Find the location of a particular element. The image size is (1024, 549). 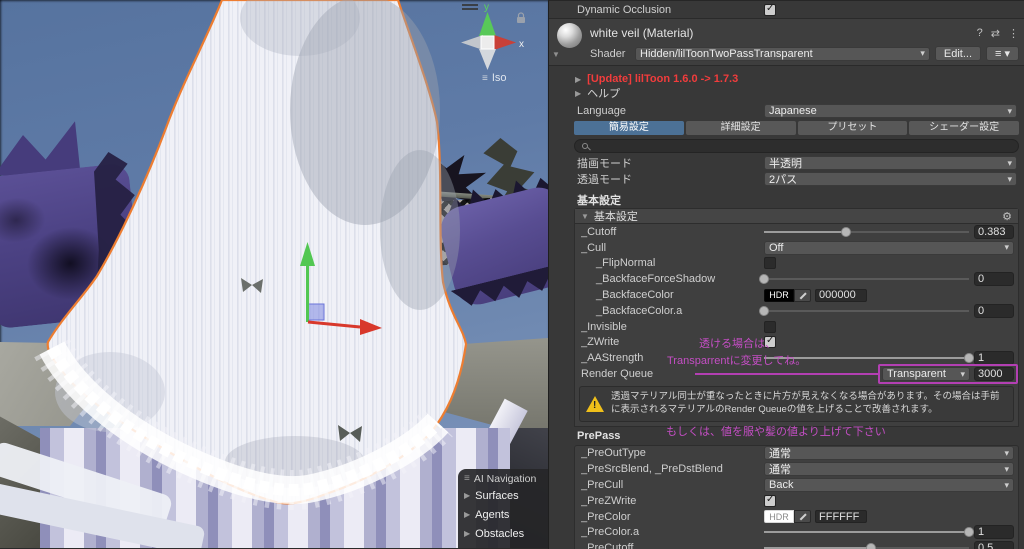

gizmo-x-axis-cone is located at coordinates (505, 42).